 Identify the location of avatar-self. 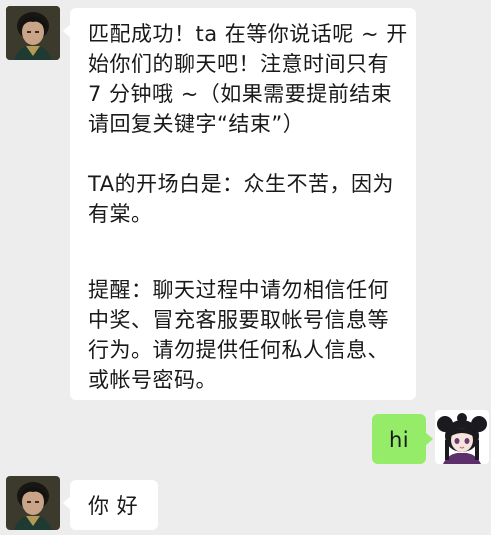
(462, 437).